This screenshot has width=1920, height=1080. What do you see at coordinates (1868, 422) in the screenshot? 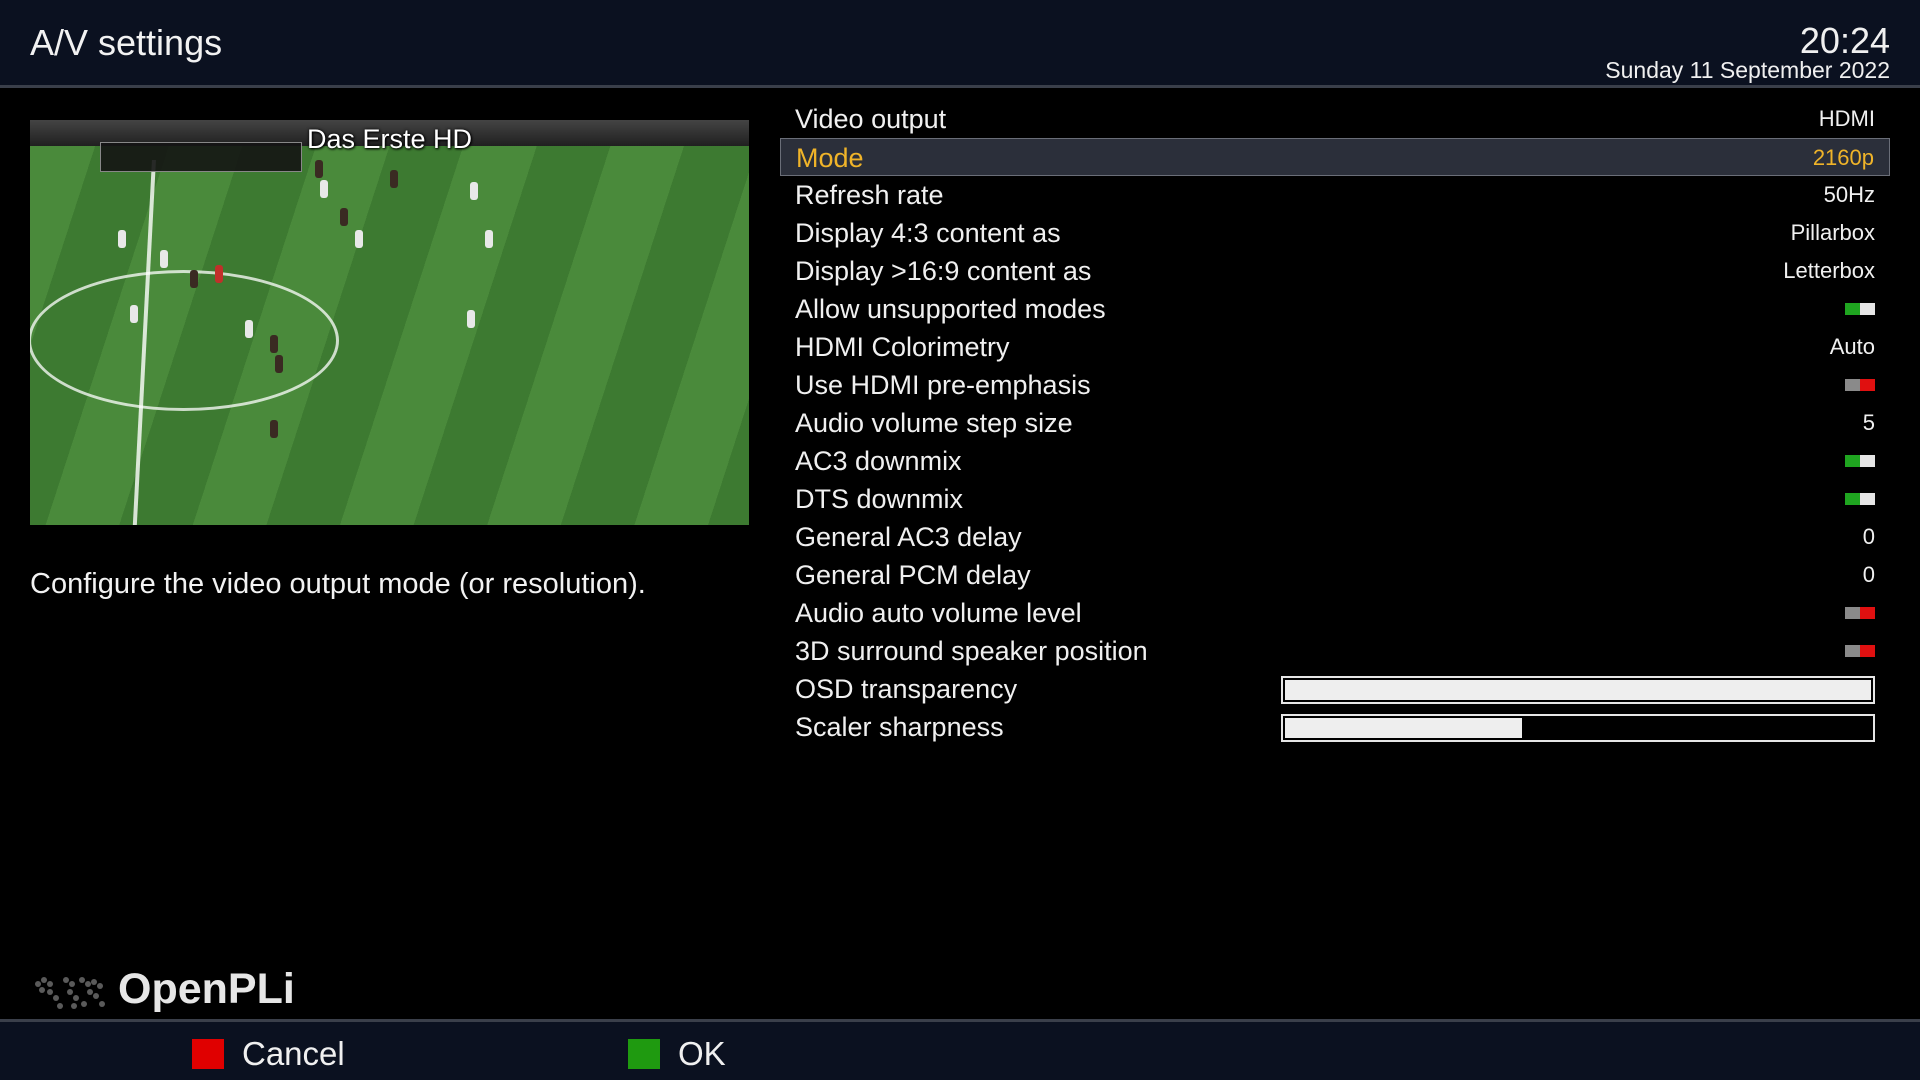
I see `setting-value: 5` at bounding box center [1868, 422].